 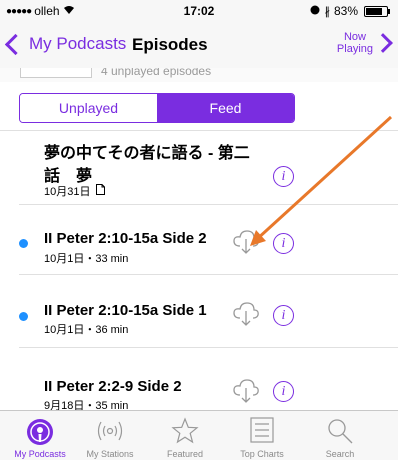 I want to click on star-icon, so click(x=185, y=433).